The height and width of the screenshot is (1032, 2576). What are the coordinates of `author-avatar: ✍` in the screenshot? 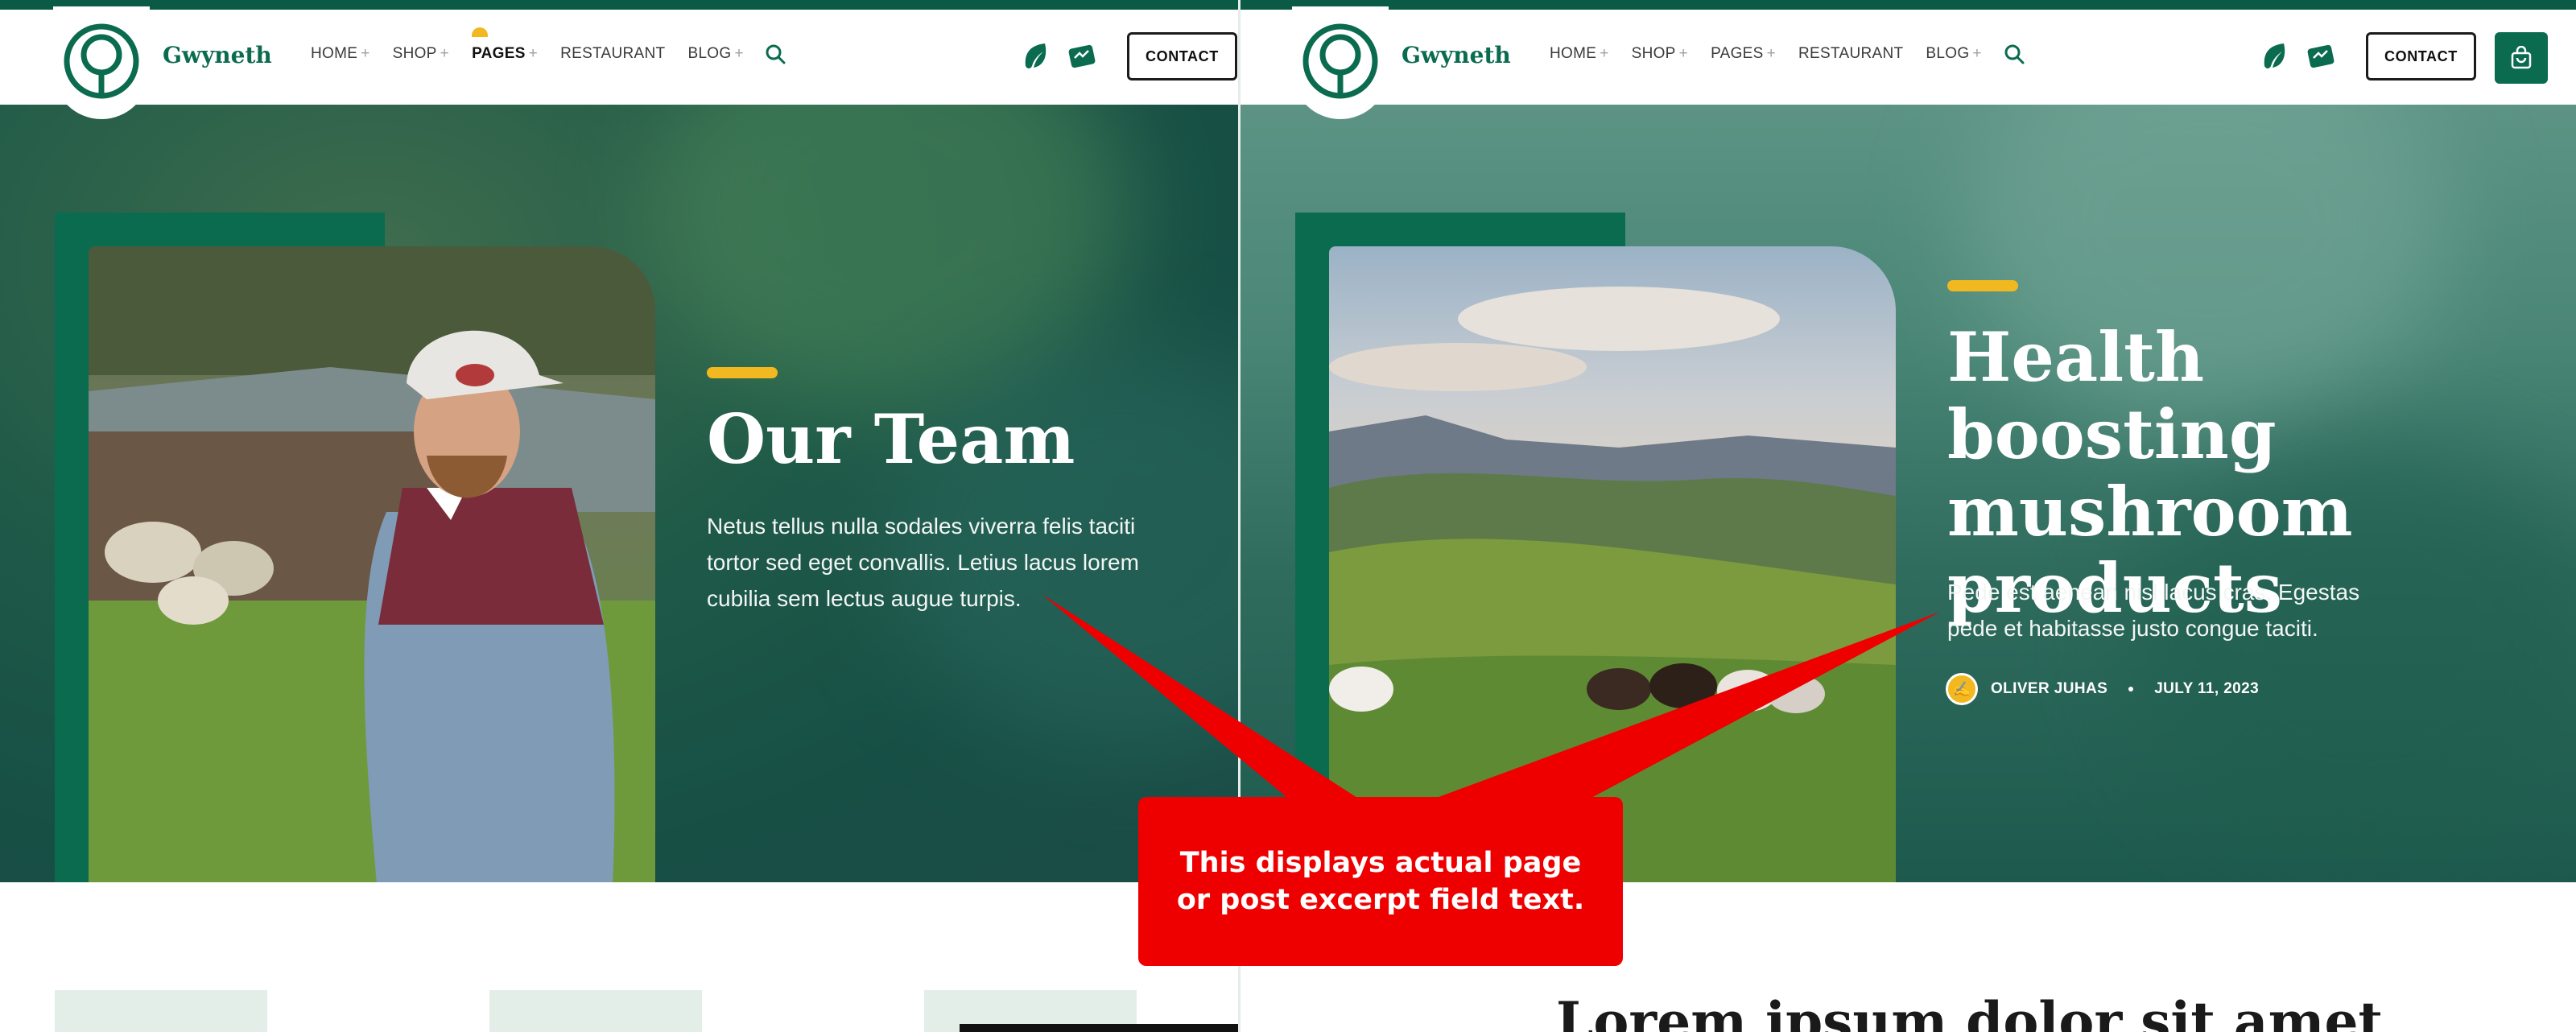 It's located at (1962, 689).